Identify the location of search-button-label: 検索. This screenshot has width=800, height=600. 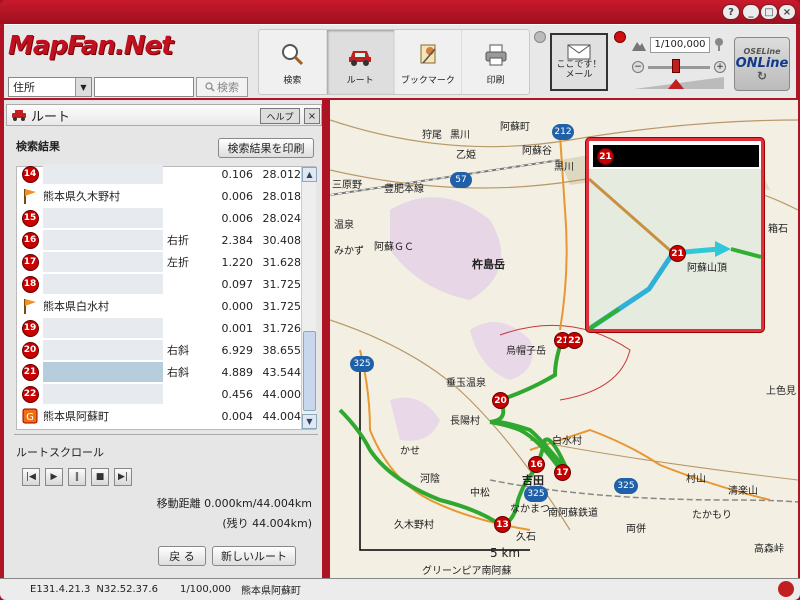
(228, 87).